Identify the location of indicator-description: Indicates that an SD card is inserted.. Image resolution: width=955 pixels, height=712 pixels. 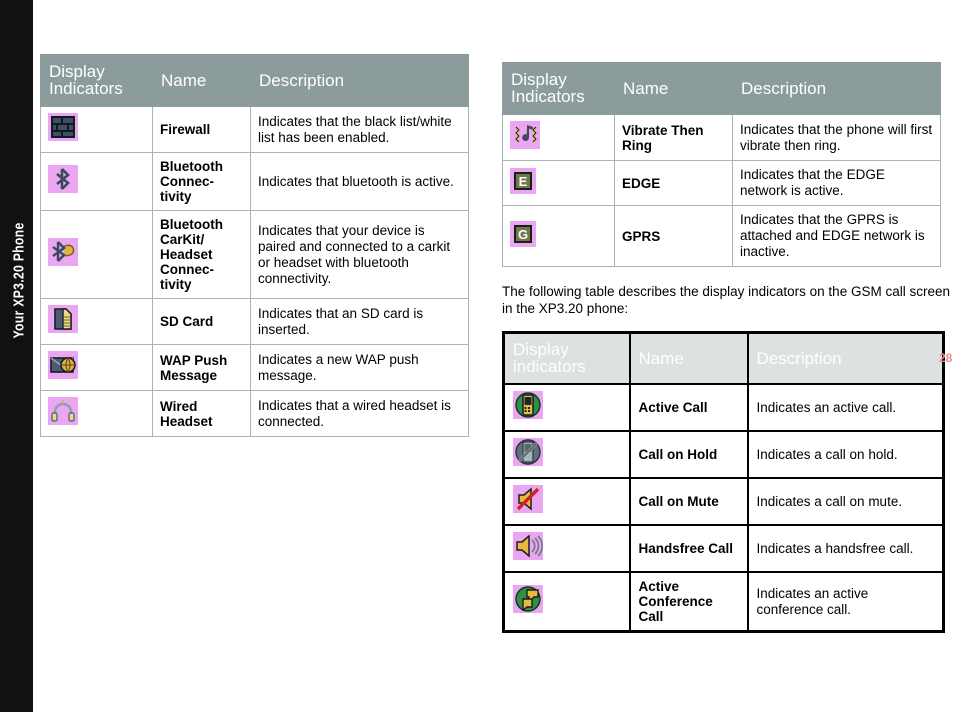
(359, 321).